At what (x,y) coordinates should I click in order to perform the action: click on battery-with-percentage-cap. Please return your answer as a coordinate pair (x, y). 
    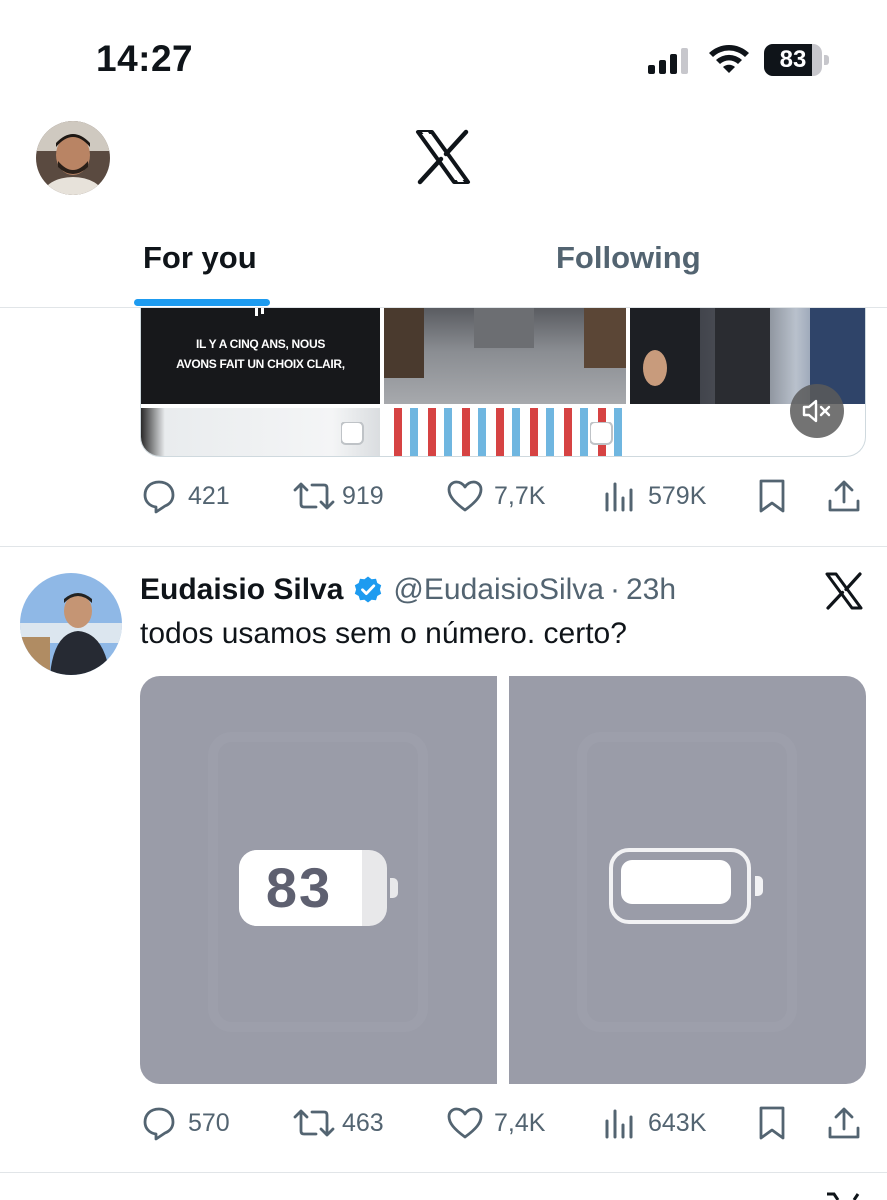
    Looking at the image, I should click on (394, 888).